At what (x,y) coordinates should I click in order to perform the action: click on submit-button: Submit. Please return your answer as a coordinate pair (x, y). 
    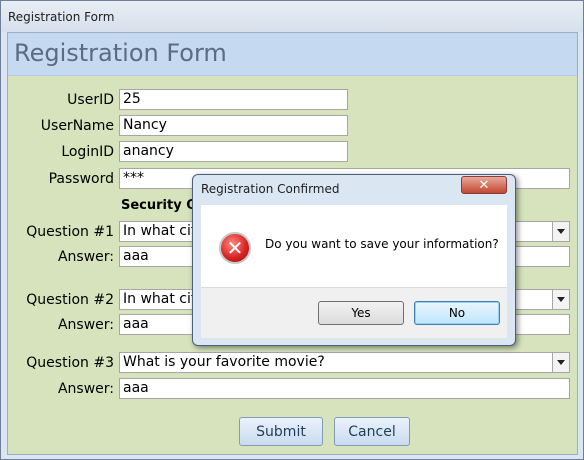
    Looking at the image, I should click on (281, 431).